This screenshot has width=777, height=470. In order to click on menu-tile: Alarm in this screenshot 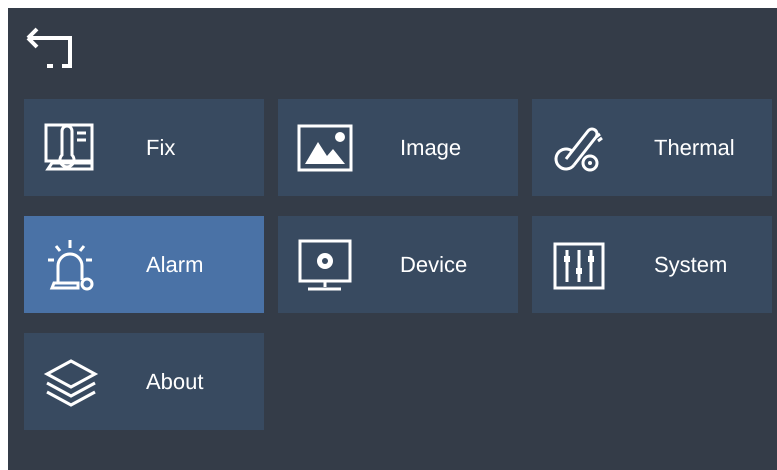, I will do `click(144, 264)`.